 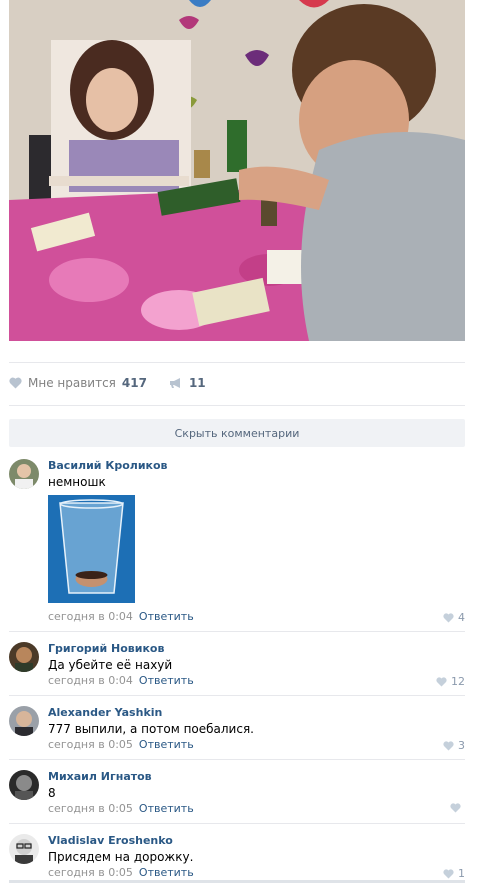 I want to click on comment-text: 8, so click(x=52, y=793).